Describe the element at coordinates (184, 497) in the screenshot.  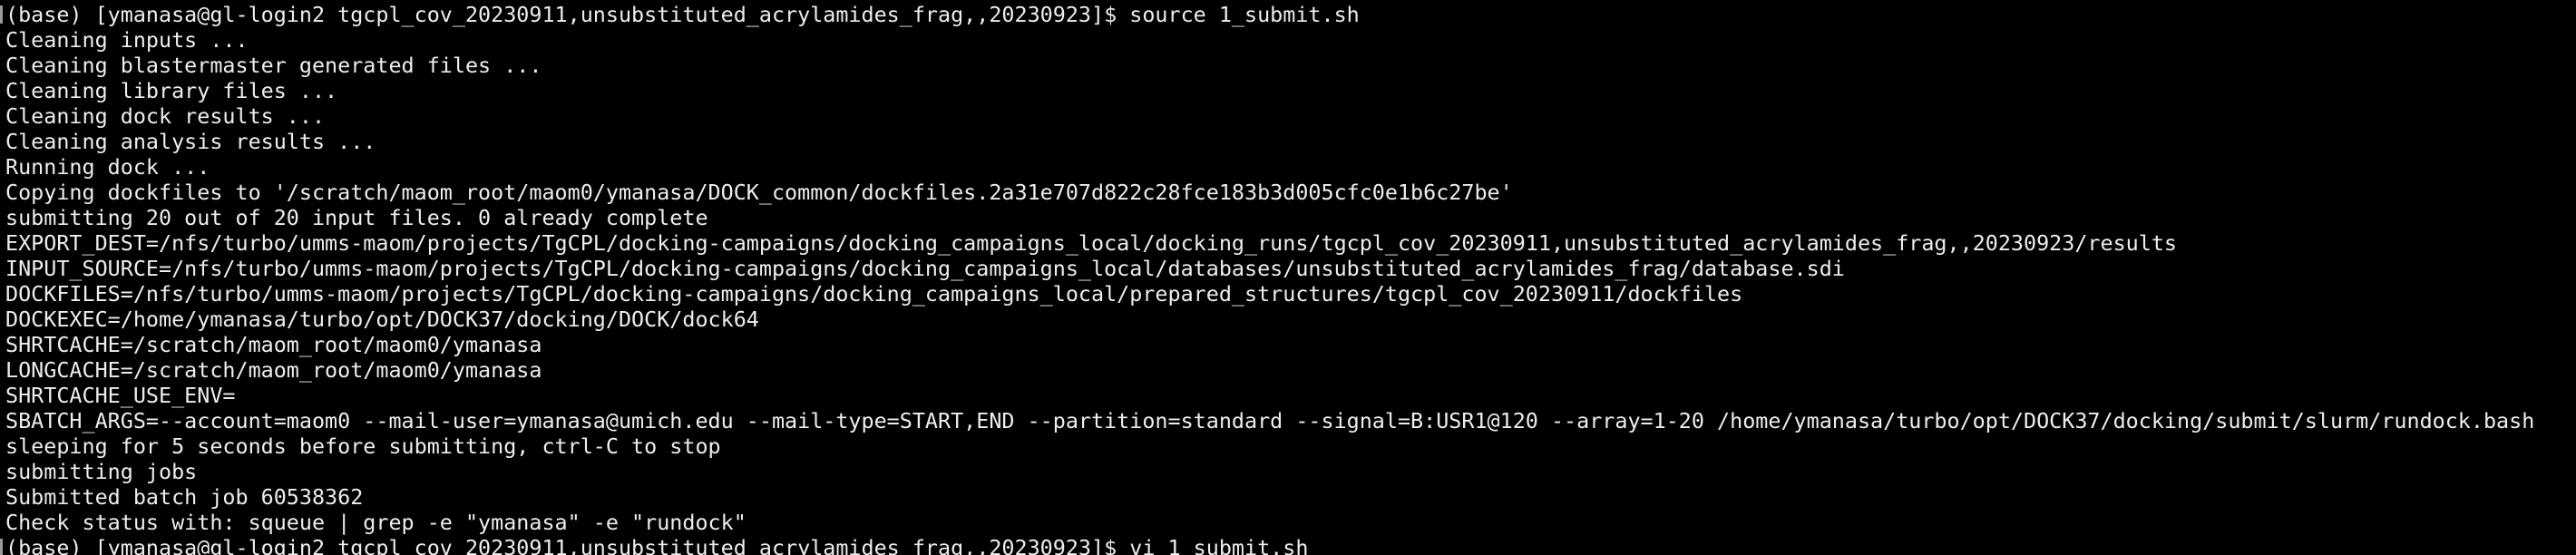
I see `output-line: Submitted batch job 60538362` at that location.